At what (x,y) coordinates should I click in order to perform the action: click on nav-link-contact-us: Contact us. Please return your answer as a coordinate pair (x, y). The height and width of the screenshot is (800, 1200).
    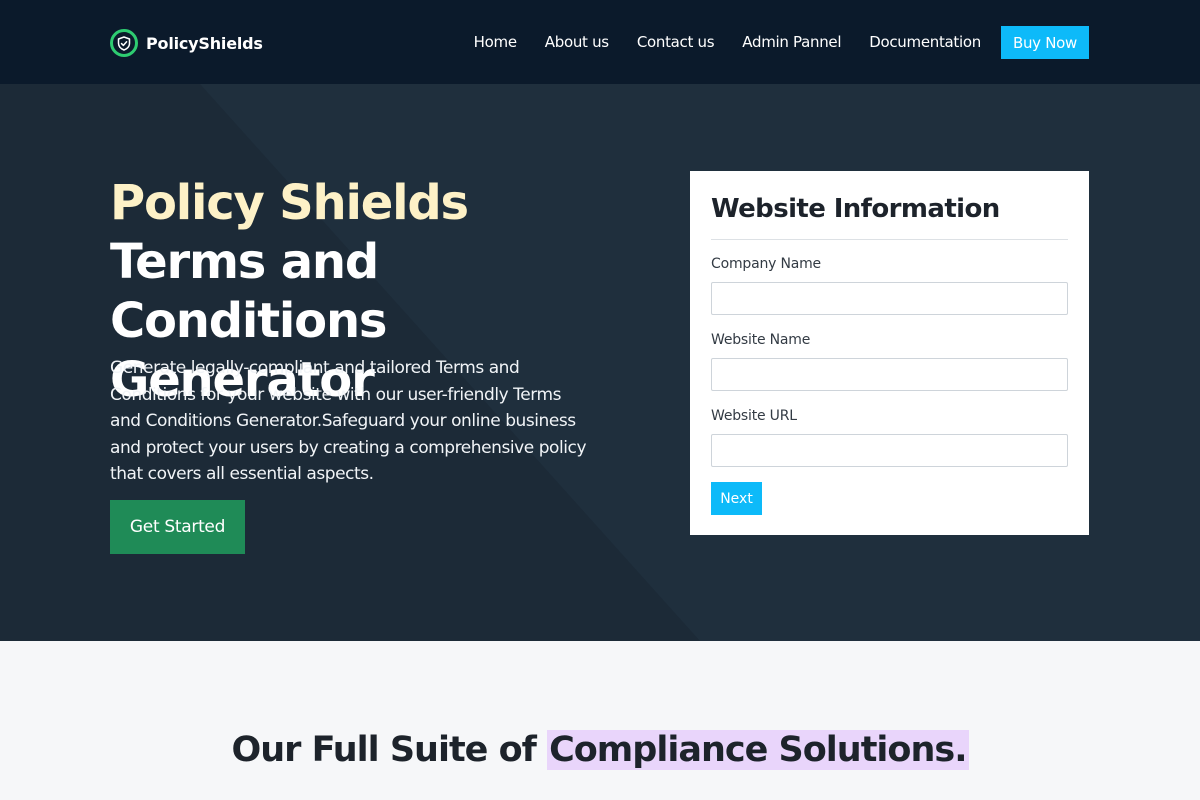
    Looking at the image, I should click on (676, 42).